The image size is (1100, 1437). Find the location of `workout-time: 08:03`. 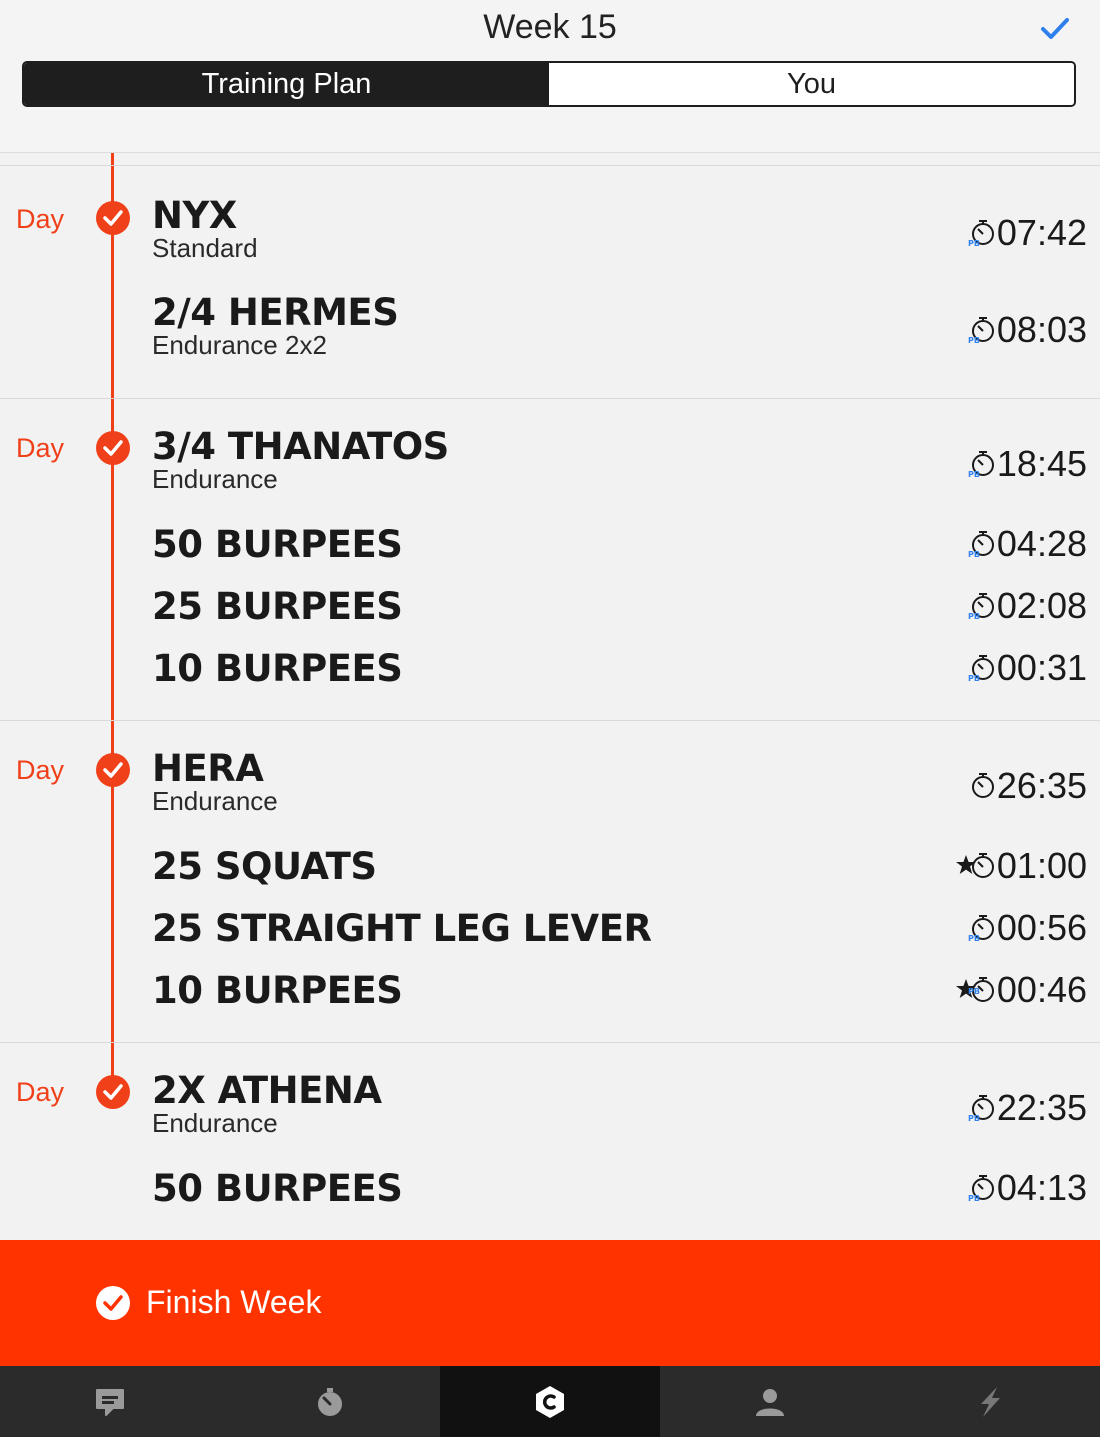

workout-time: 08:03 is located at coordinates (1041, 329).